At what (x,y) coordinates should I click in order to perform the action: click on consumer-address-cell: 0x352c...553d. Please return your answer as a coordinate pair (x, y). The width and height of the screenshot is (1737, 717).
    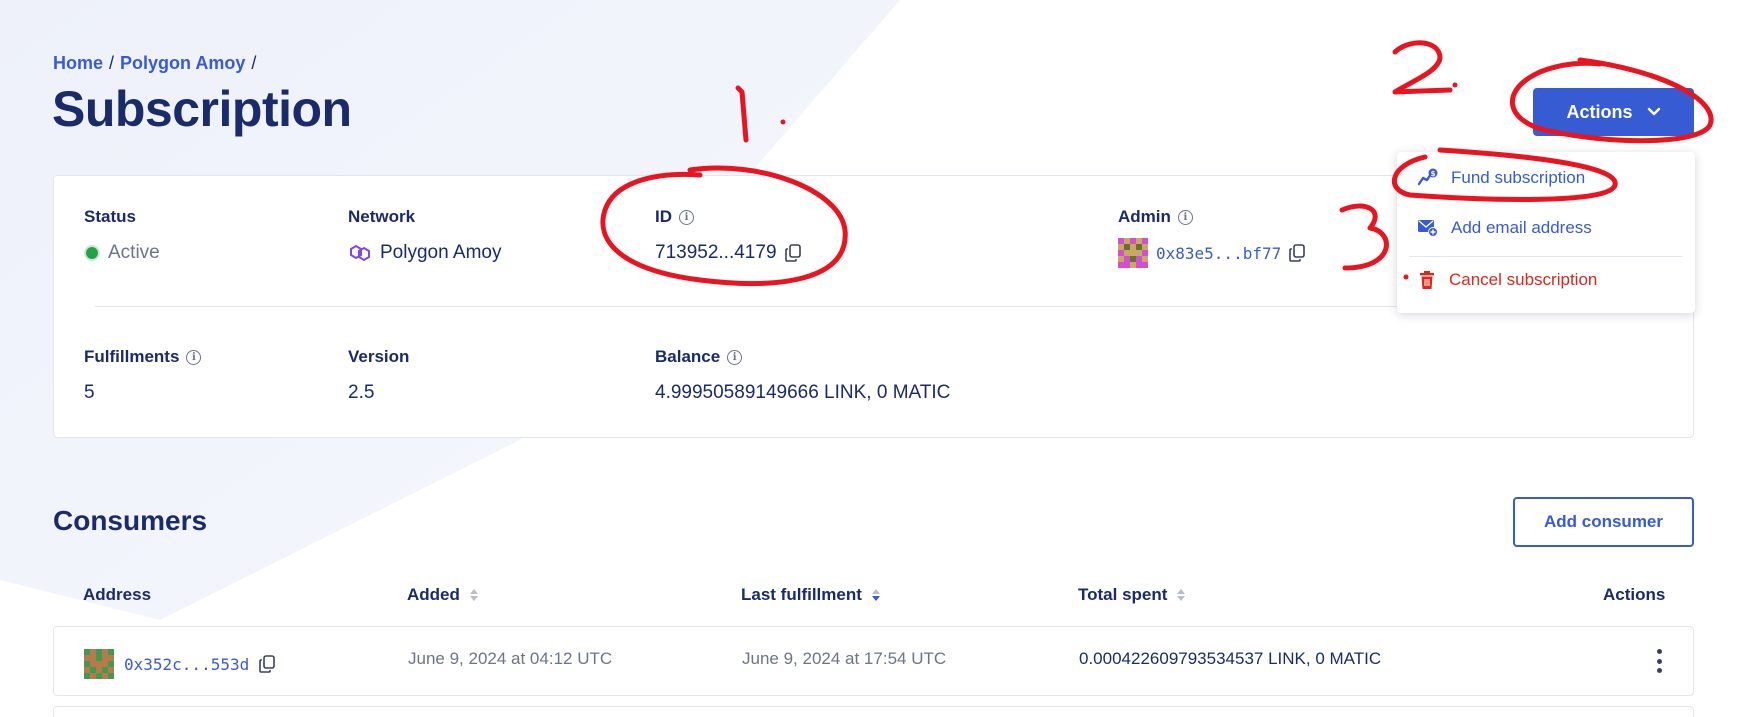
    Looking at the image, I should click on (180, 664).